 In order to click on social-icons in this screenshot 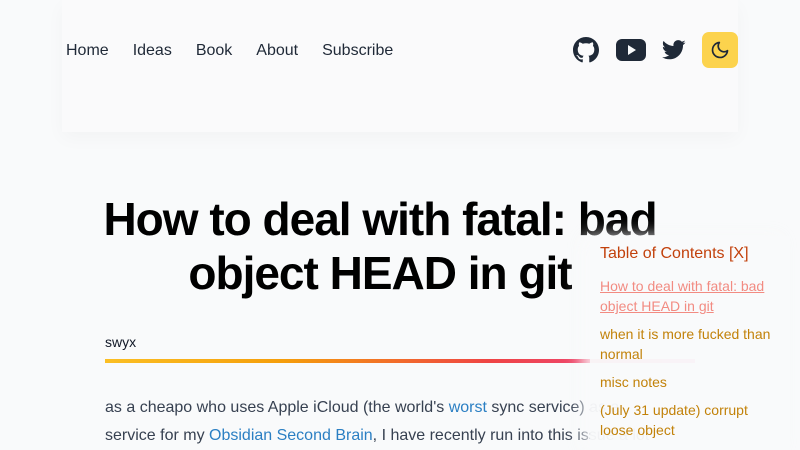, I will do `click(655, 50)`.